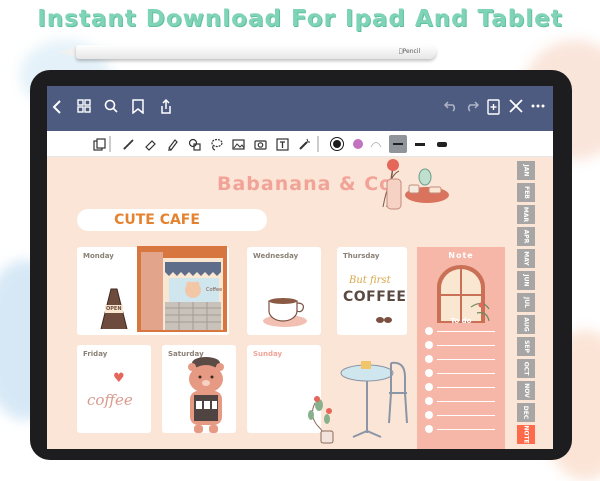  I want to click on close-icon, so click(516, 108).